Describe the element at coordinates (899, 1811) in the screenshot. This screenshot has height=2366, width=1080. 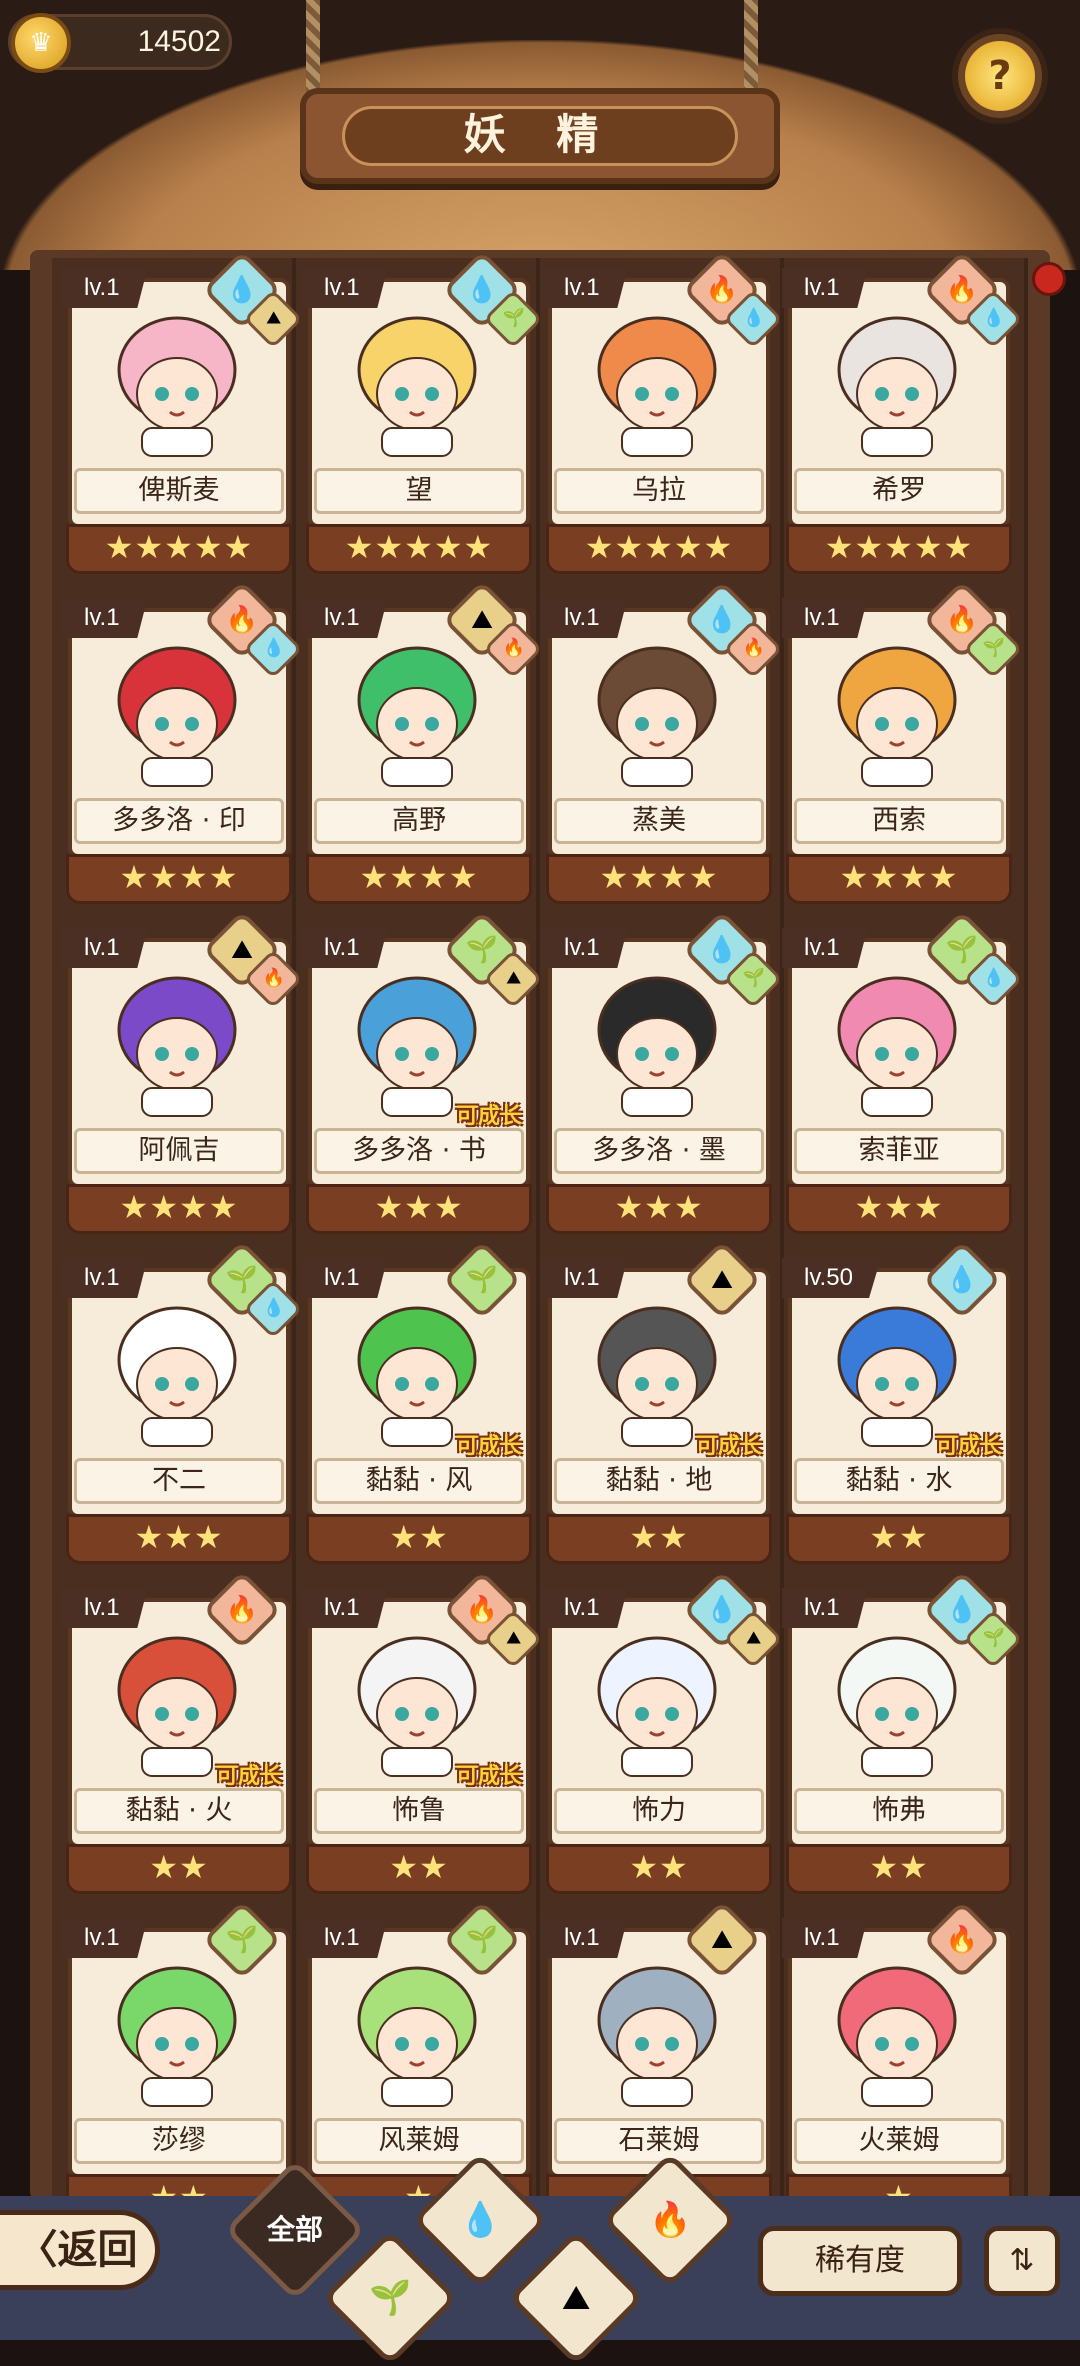
I see `fairy-name: 怖弗` at that location.